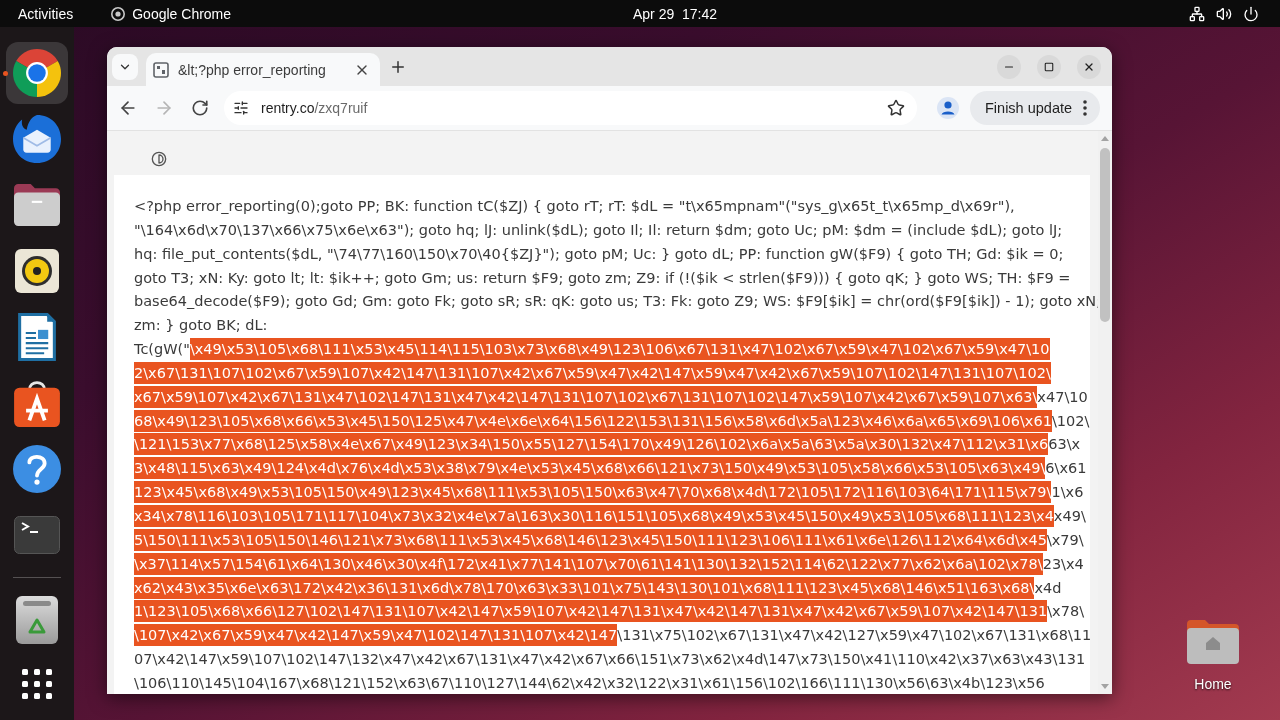  I want to click on code-text: goto T3; xN: Ky: goto lt; lt: $ik++; goto Gm; us: return $F9; goto zm; Z9: if (!($ik < strlen($F9))) { goto qK; } goto WS; TH: $F9 =, so click(602, 277).